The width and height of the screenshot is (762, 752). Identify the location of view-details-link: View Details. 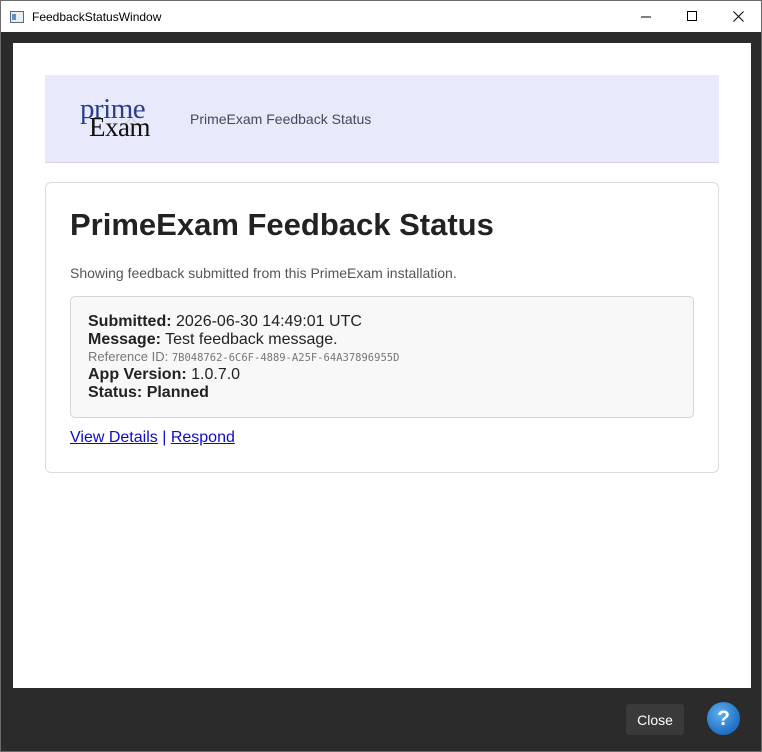
(114, 437).